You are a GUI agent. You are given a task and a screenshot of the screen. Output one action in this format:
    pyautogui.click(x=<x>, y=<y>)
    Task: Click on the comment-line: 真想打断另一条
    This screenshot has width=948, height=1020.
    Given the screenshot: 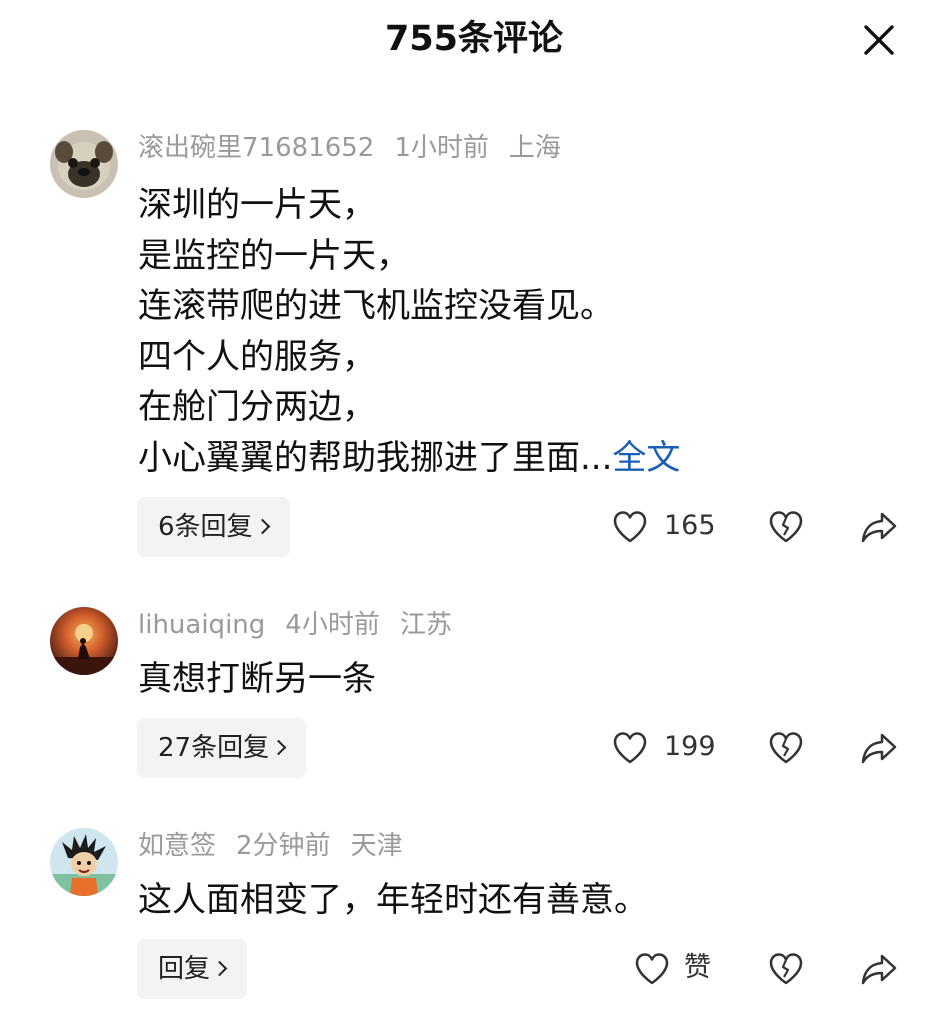 What is the action you would take?
    pyautogui.click(x=257, y=679)
    